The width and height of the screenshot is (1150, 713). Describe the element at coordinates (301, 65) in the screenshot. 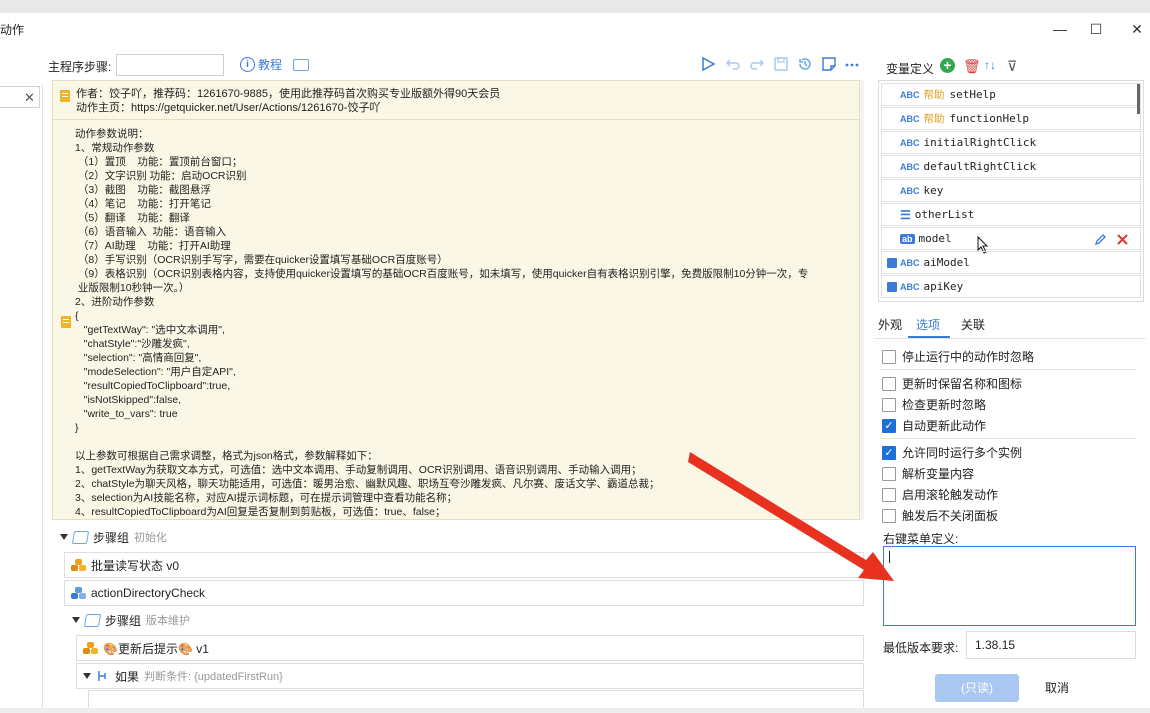

I see `keyboard-icon` at that location.